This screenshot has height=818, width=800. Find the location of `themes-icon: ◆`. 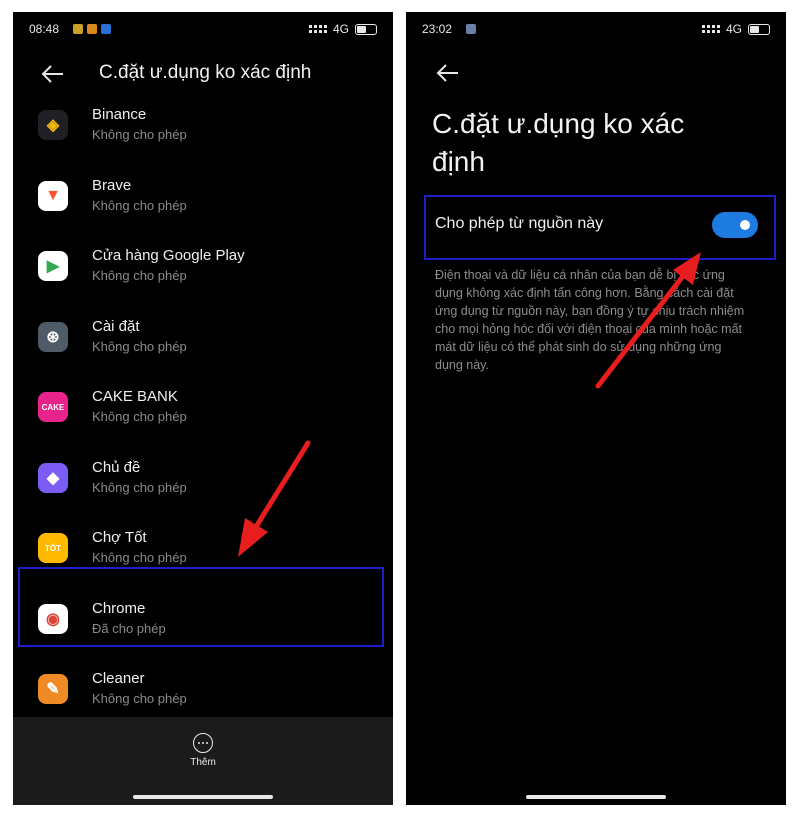

themes-icon: ◆ is located at coordinates (53, 477).